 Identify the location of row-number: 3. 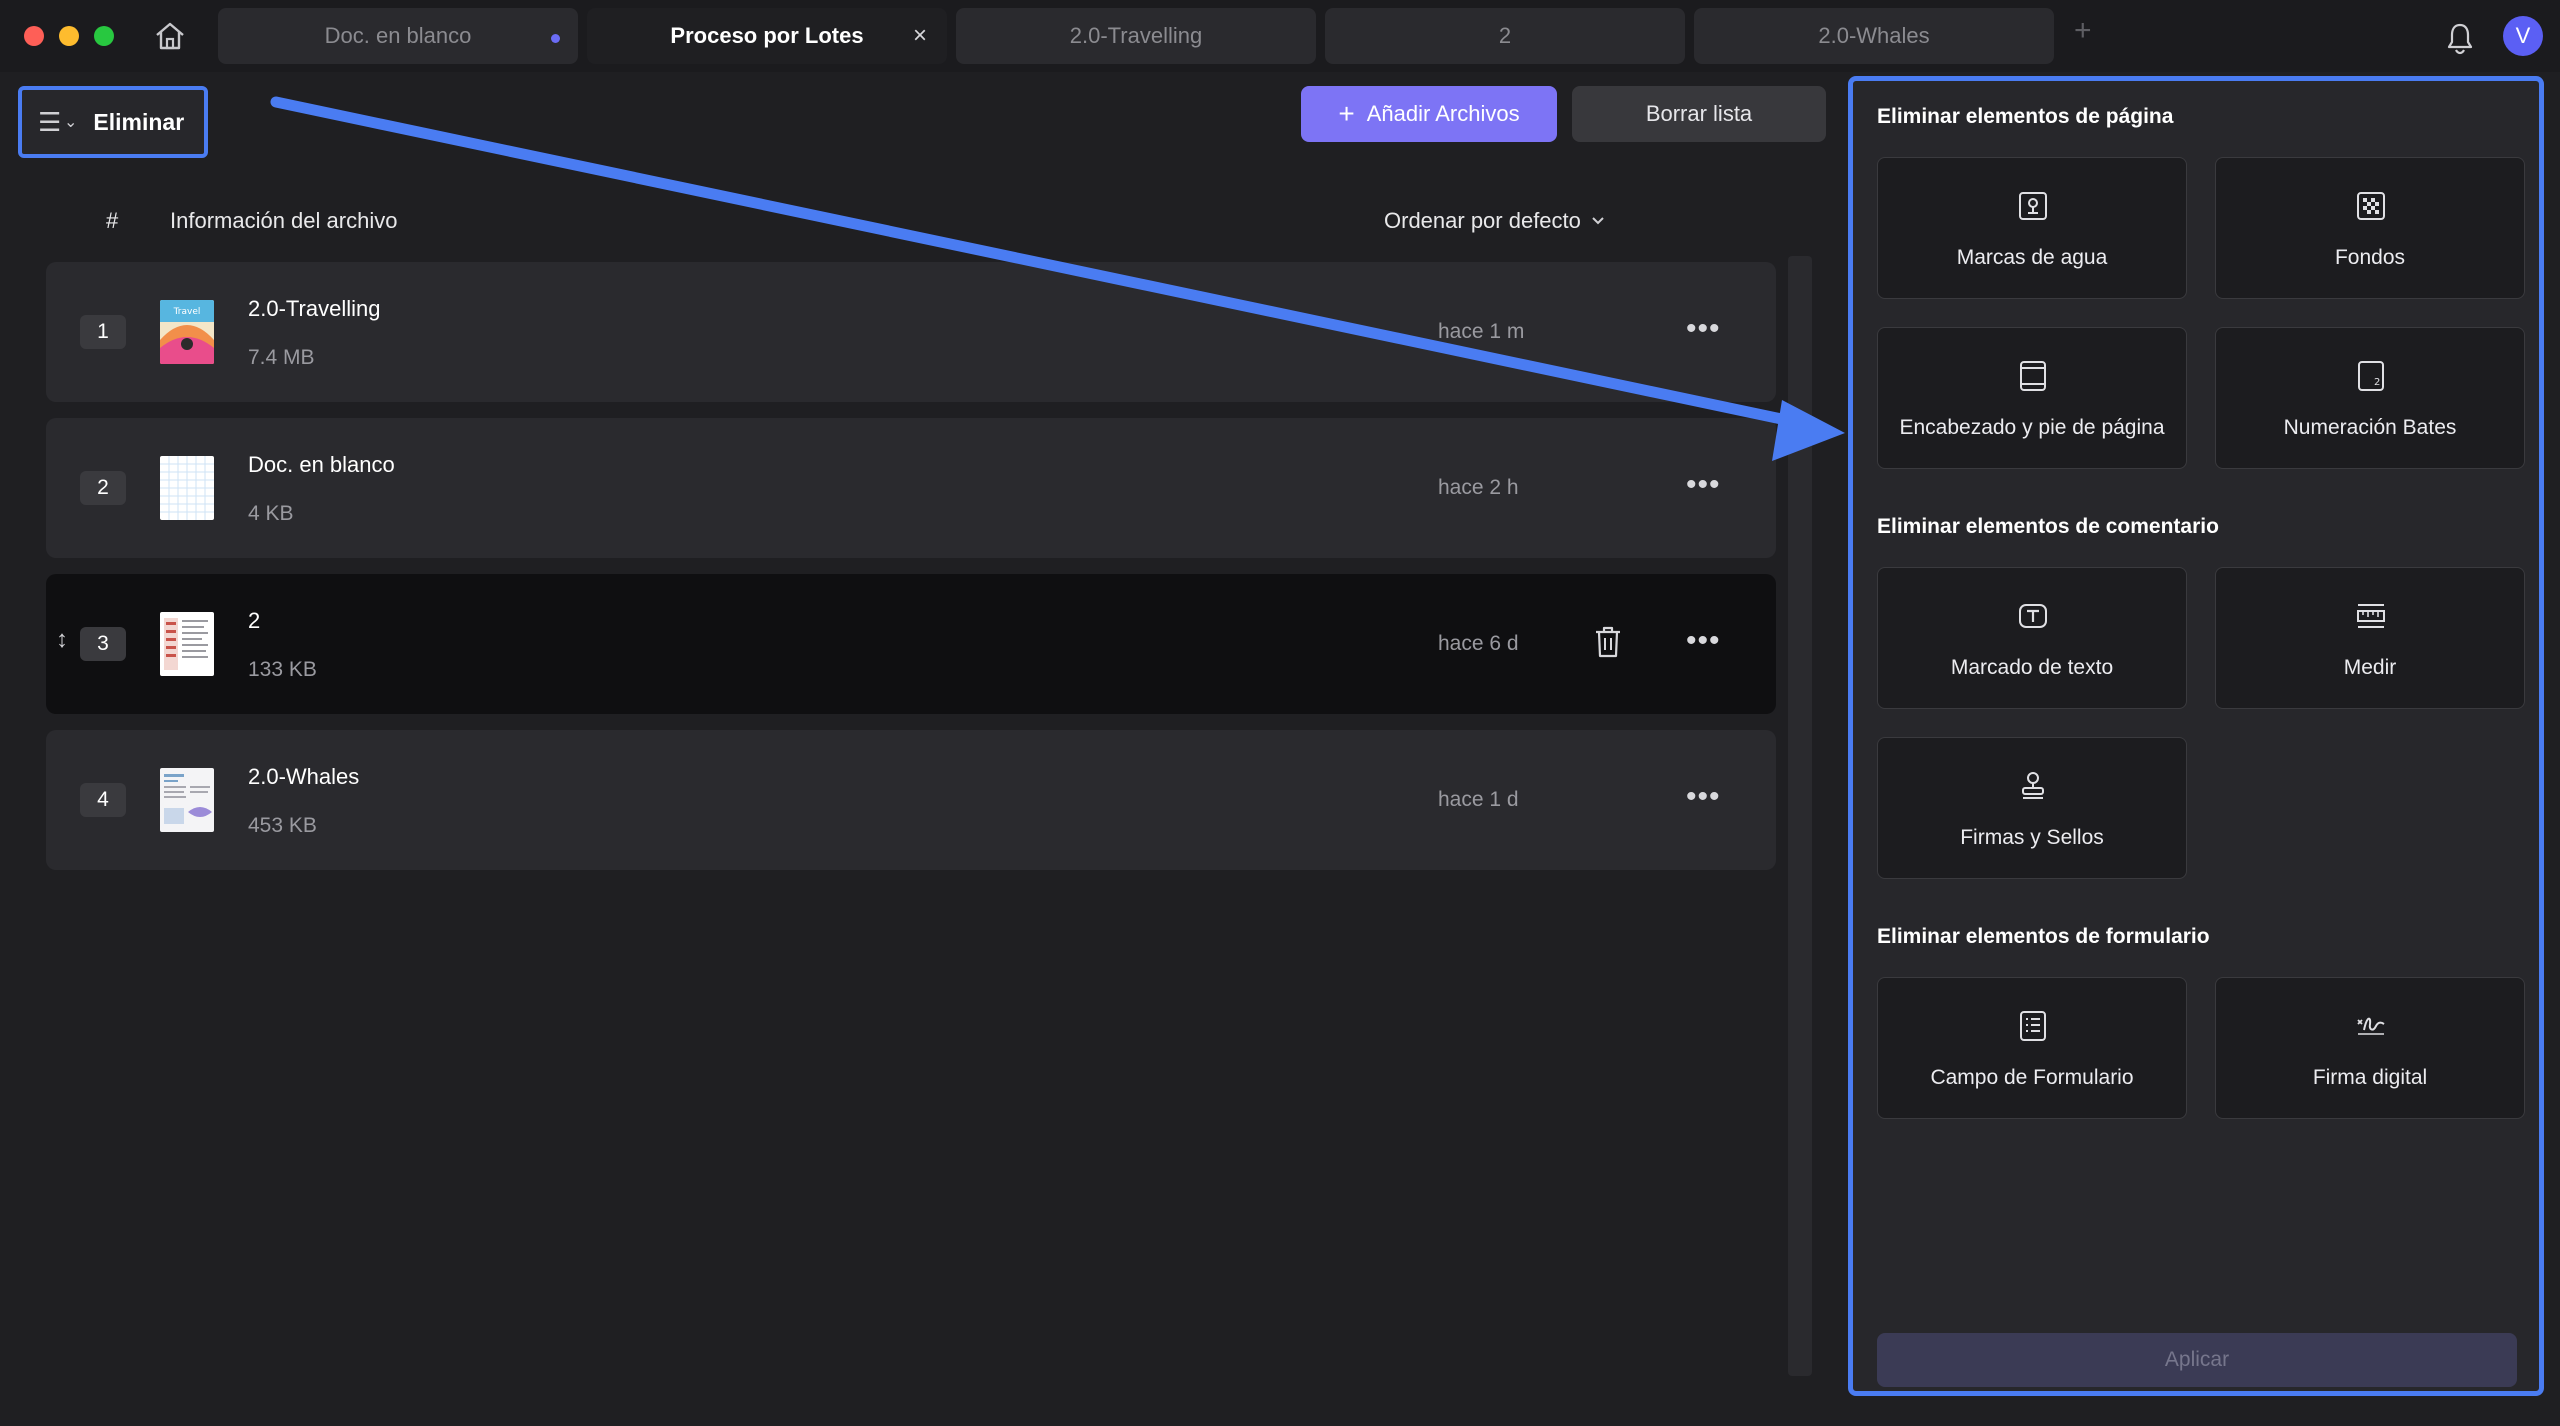
(103, 644).